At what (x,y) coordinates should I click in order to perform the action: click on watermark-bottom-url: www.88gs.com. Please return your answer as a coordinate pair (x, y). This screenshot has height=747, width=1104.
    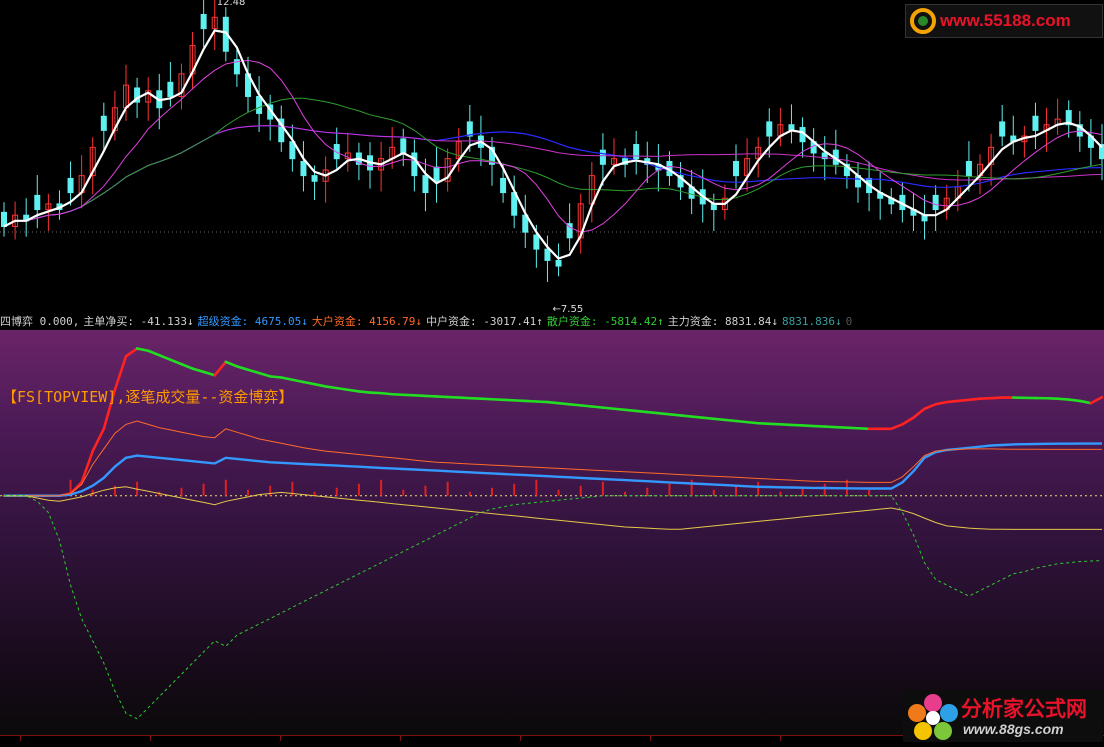
    Looking at the image, I should click on (1013, 729).